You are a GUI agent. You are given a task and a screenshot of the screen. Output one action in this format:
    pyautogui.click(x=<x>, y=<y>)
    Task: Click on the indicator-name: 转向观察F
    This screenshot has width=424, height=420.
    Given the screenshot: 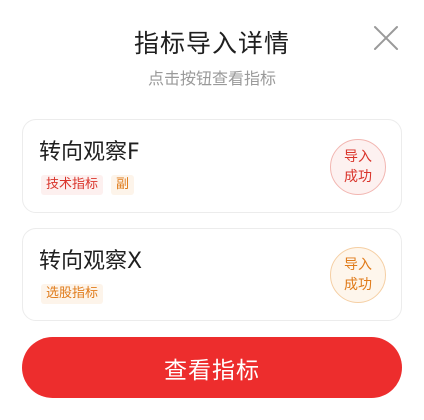 What is the action you would take?
    pyautogui.click(x=89, y=152)
    